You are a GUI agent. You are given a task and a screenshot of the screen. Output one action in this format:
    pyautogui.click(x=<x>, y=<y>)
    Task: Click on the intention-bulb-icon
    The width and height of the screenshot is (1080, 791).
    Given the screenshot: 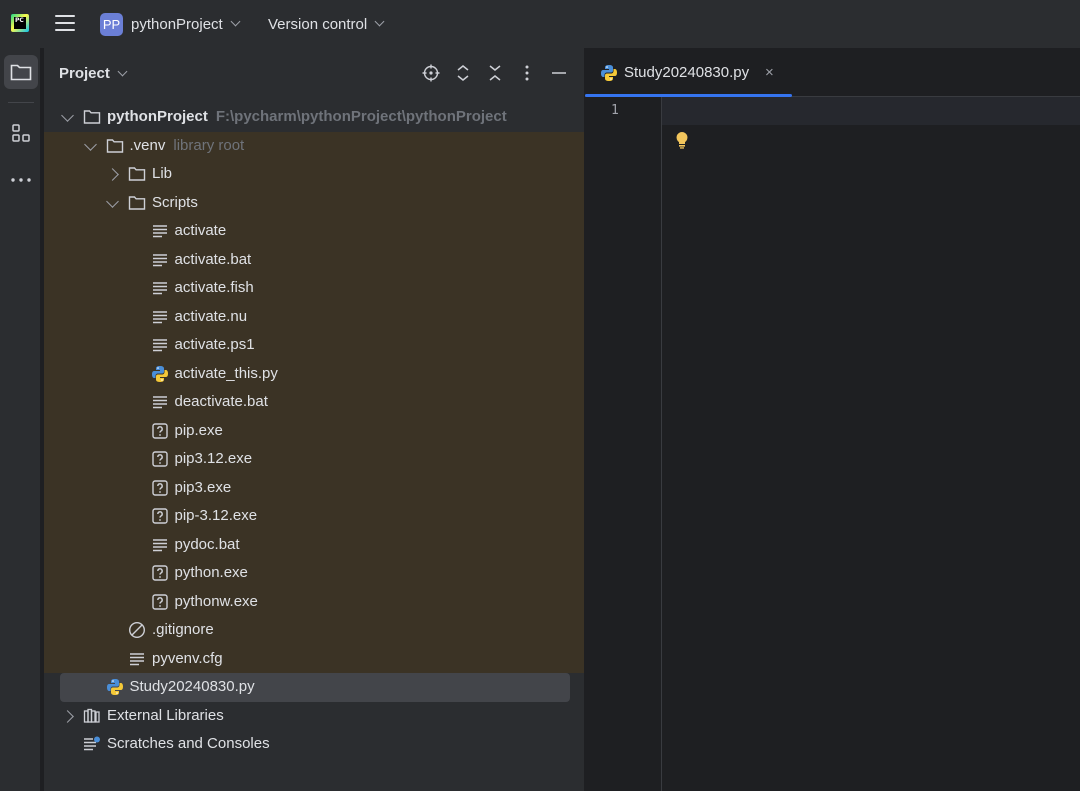 What is the action you would take?
    pyautogui.click(x=682, y=142)
    